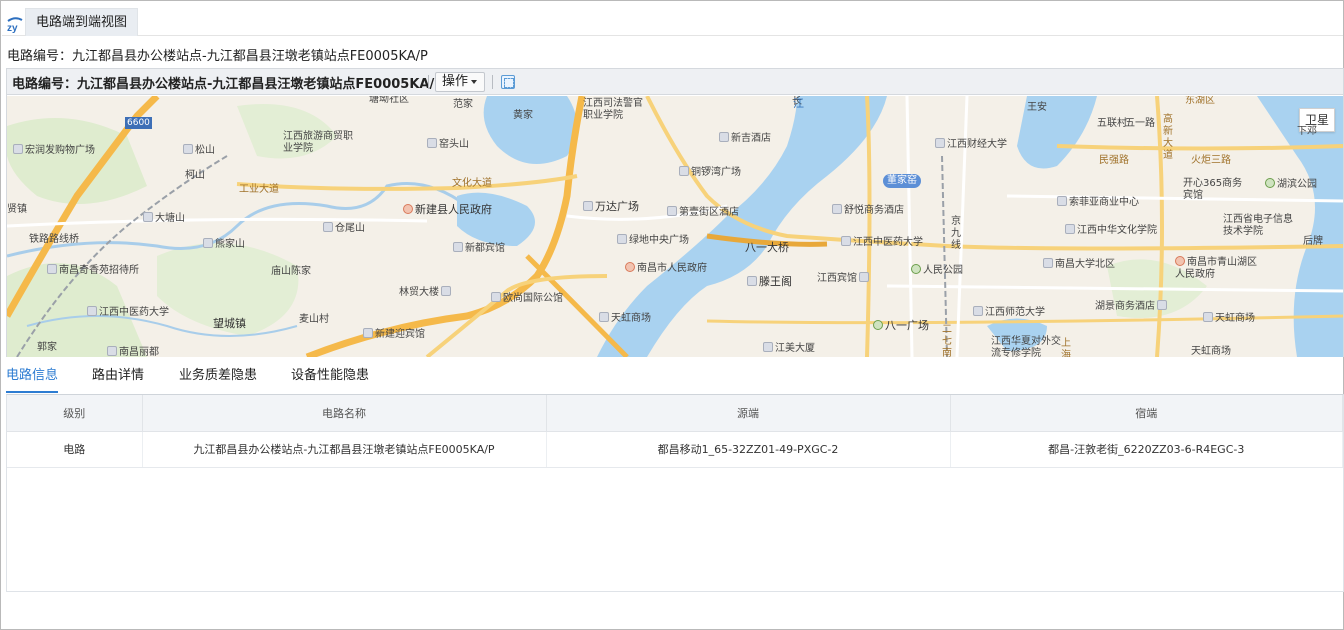 The height and width of the screenshot is (630, 1344). What do you see at coordinates (882, 242) in the screenshot?
I see `map-label: 江西中医药大学` at bounding box center [882, 242].